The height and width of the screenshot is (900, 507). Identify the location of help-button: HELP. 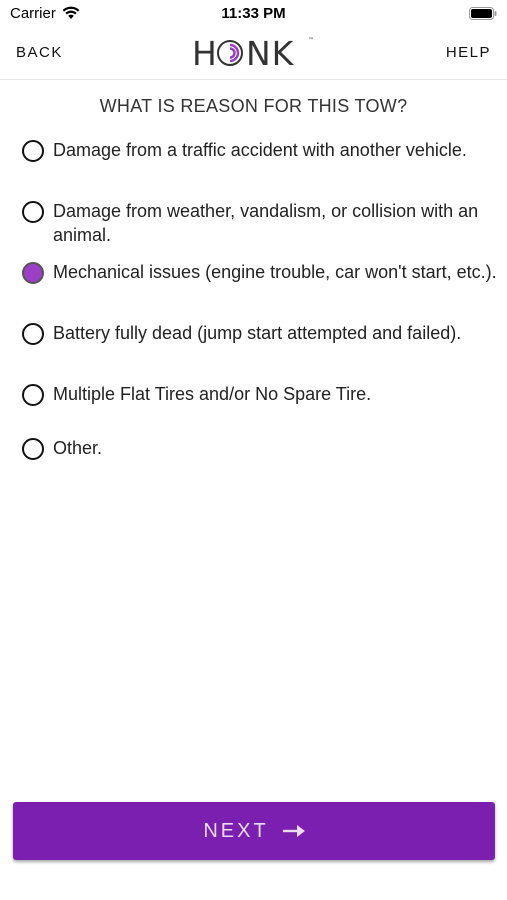
(468, 52).